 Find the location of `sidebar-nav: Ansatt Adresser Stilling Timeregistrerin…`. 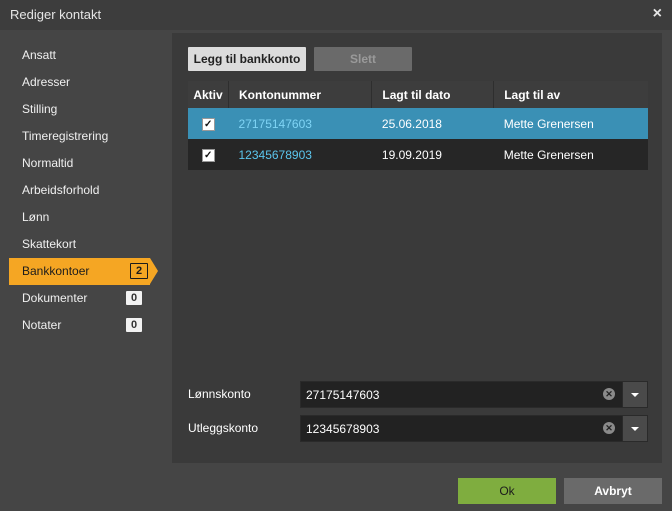

sidebar-nav: Ansatt Adresser Stilling Timeregistrerin… is located at coordinates (80, 190).